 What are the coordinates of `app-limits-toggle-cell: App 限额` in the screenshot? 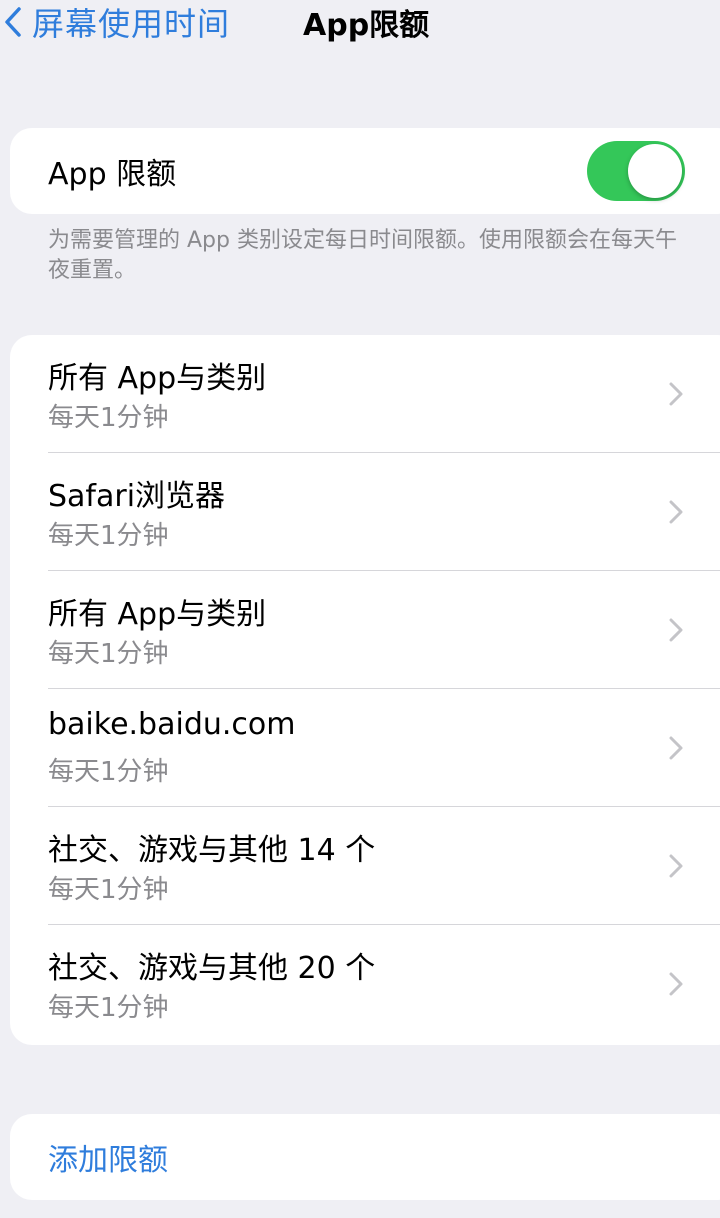 It's located at (365, 171).